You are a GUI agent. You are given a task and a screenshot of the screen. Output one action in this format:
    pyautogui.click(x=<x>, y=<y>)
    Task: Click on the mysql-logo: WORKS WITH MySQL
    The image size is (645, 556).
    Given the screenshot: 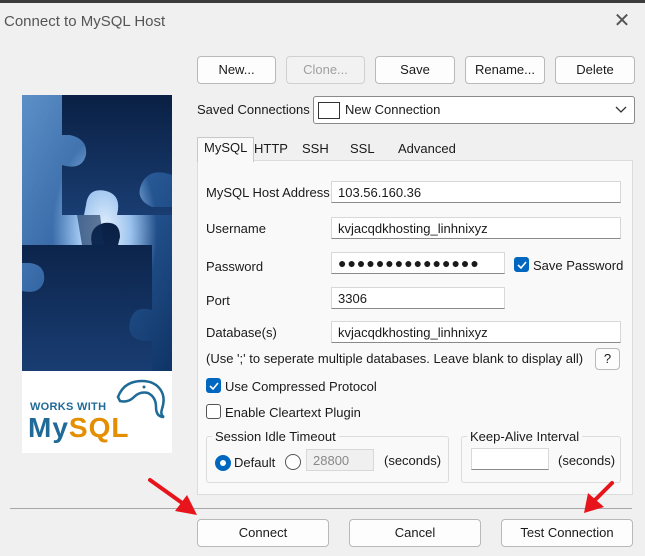 What is the action you would take?
    pyautogui.click(x=97, y=412)
    